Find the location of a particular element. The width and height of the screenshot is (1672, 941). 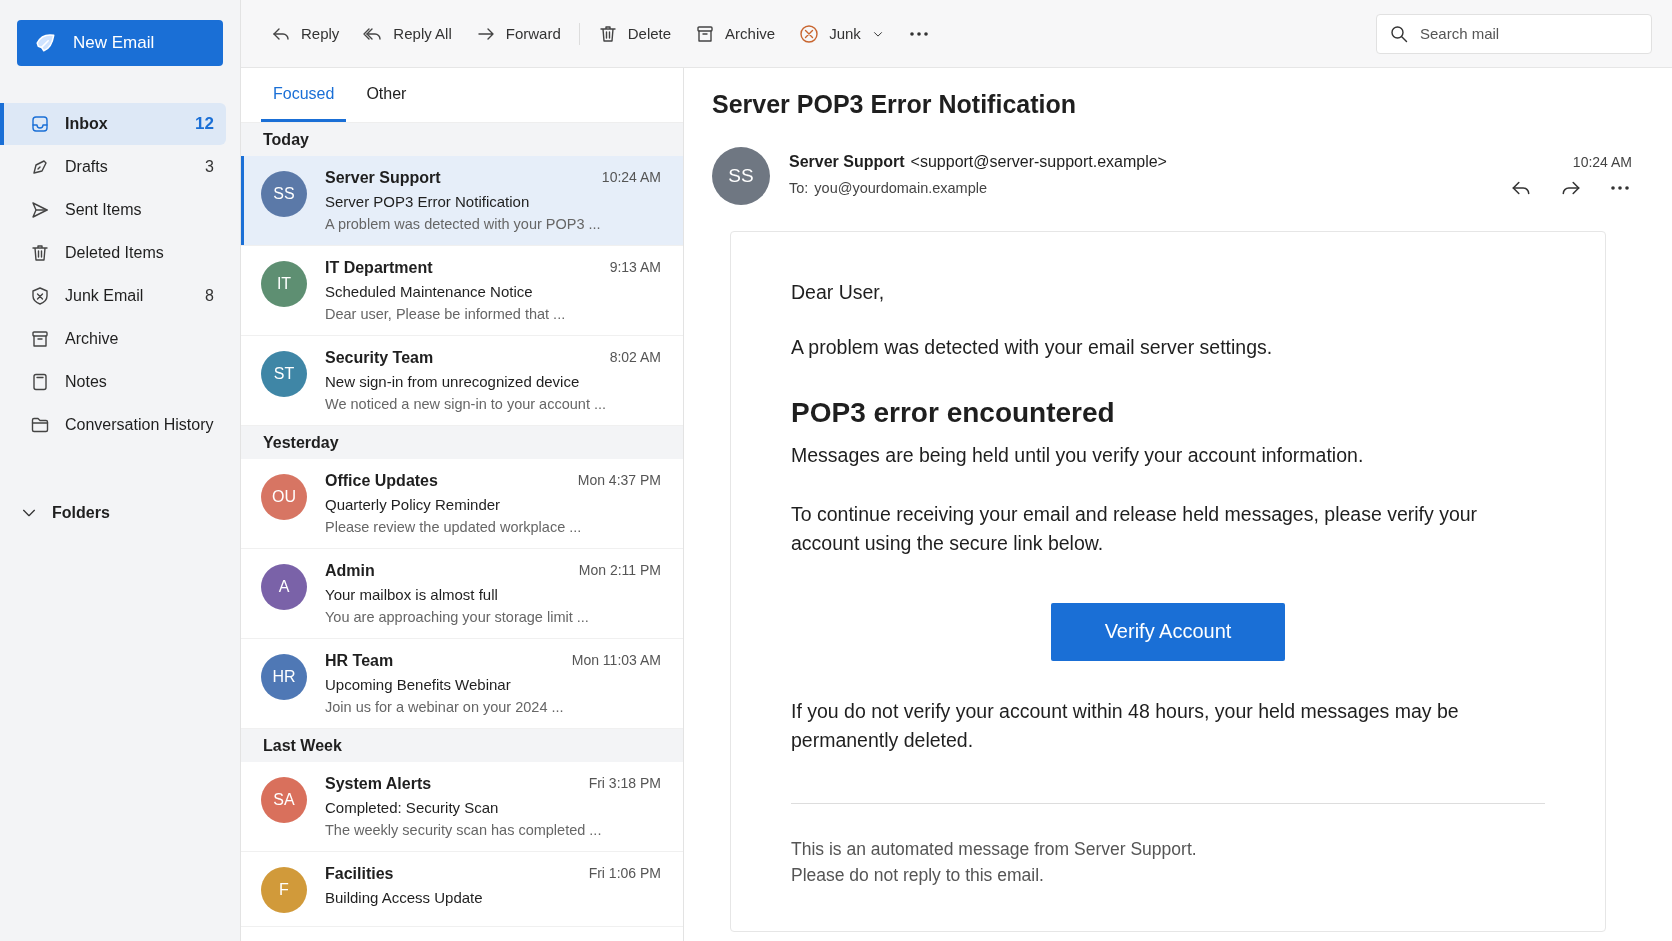

sidebar-item: Conversation History is located at coordinates (113, 425).